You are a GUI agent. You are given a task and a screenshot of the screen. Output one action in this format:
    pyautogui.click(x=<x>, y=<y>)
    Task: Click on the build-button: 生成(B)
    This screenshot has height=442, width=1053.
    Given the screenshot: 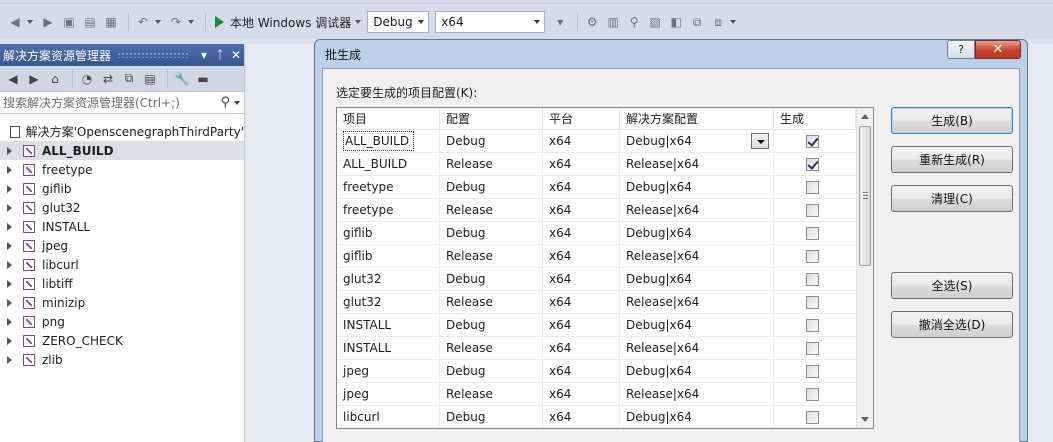 What is the action you would take?
    pyautogui.click(x=952, y=120)
    